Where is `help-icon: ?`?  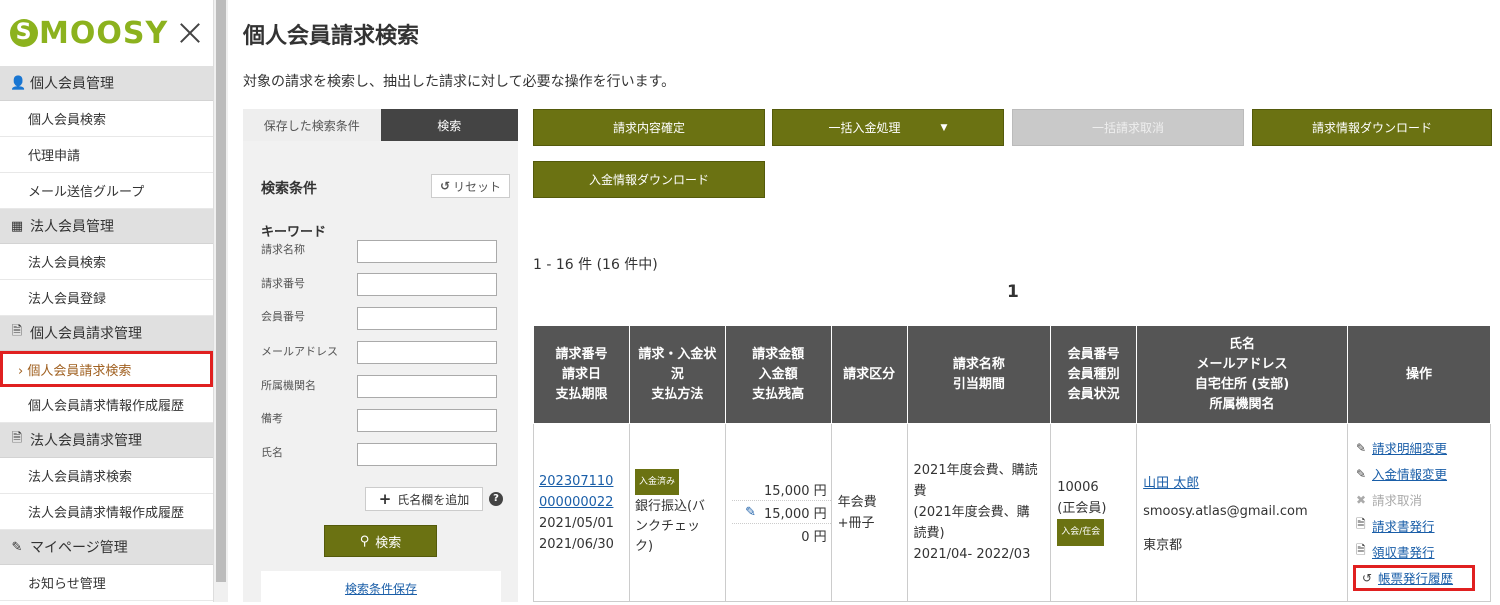 help-icon: ? is located at coordinates (496, 499).